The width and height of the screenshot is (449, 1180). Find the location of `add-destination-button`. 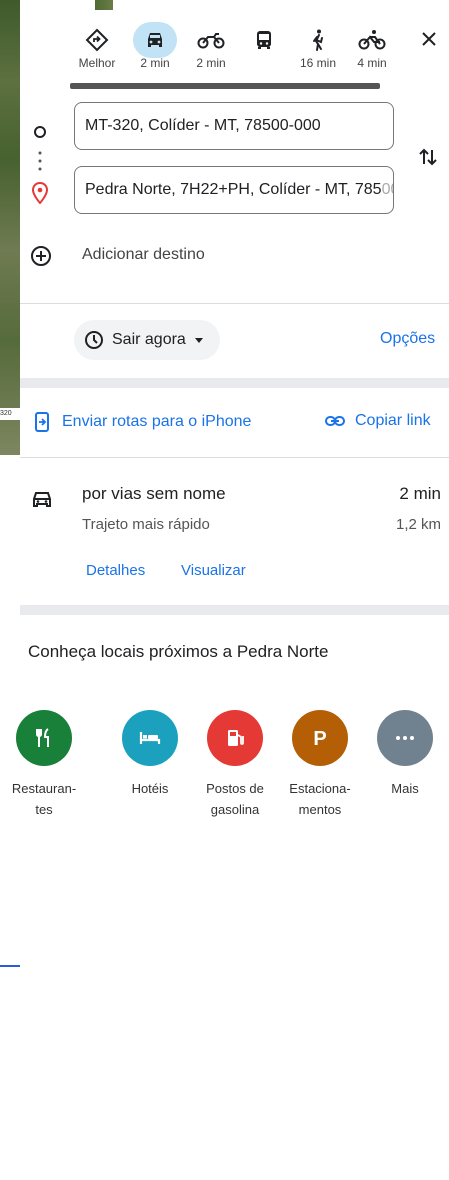

add-destination-button is located at coordinates (41, 256).